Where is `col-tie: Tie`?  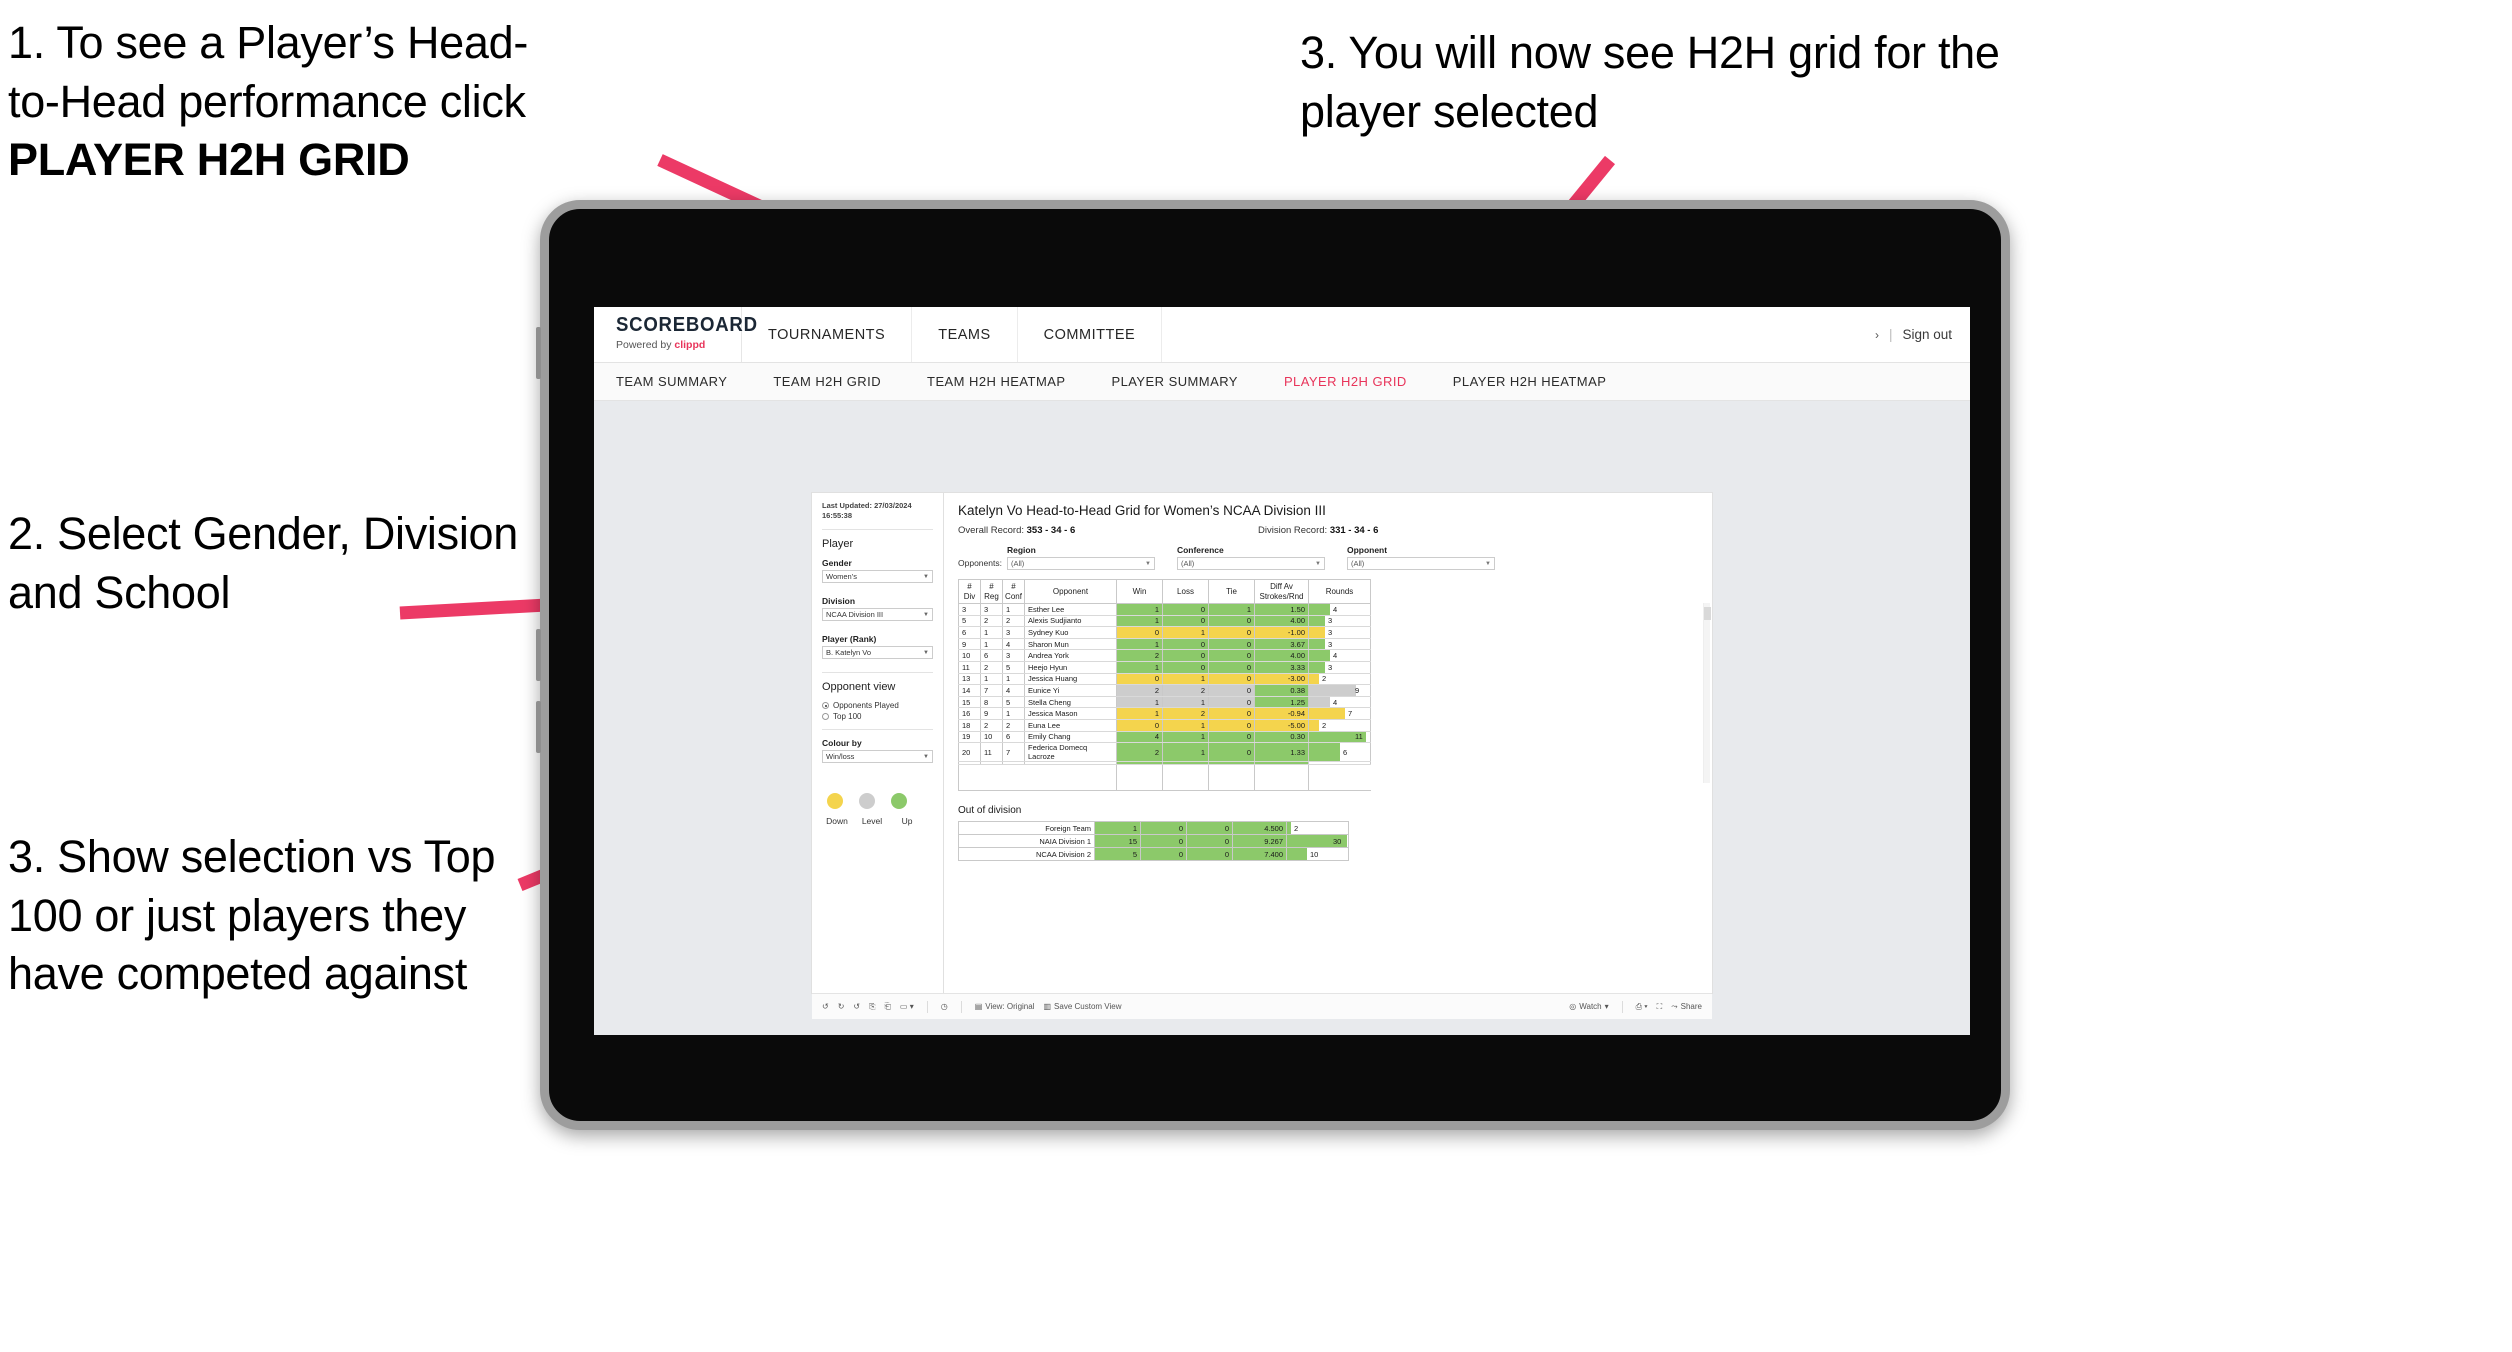
col-tie: Tie is located at coordinates (1231, 591).